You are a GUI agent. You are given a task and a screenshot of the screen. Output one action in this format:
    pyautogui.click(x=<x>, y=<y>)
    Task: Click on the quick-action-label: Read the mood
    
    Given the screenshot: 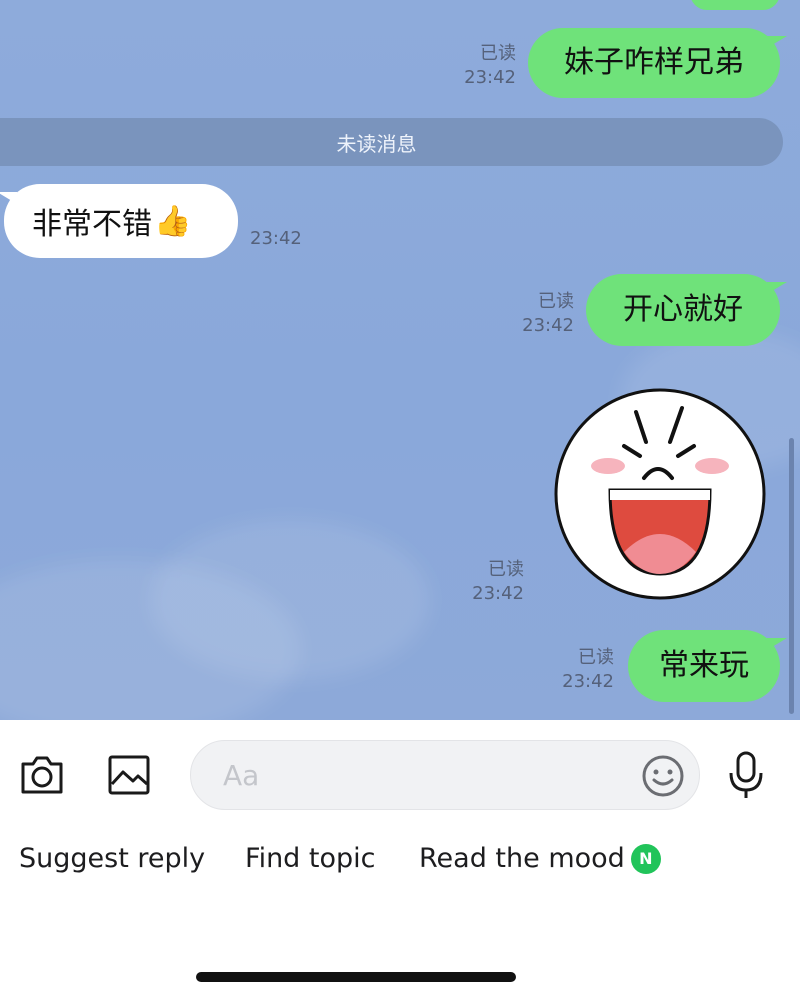 What is the action you would take?
    pyautogui.click(x=522, y=858)
    